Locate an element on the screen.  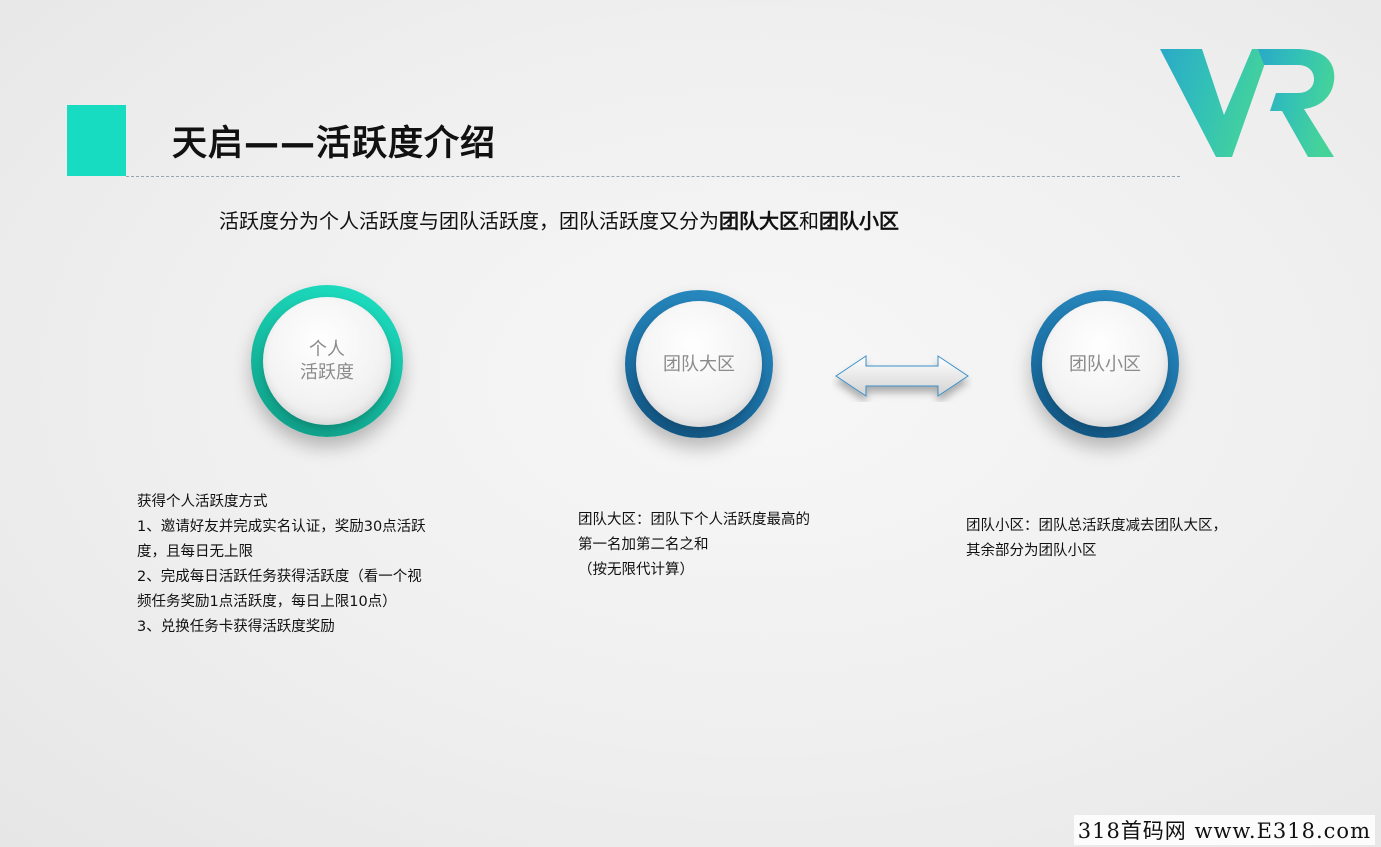
text-line: 第一名加第二名之和 is located at coordinates (643, 545).